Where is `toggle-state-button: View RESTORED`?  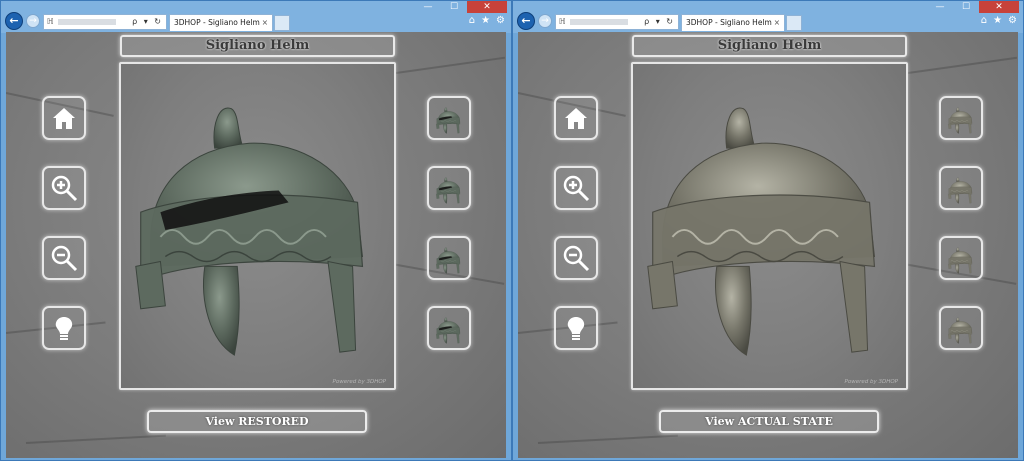
toggle-state-button: View RESTORED is located at coordinates (257, 421).